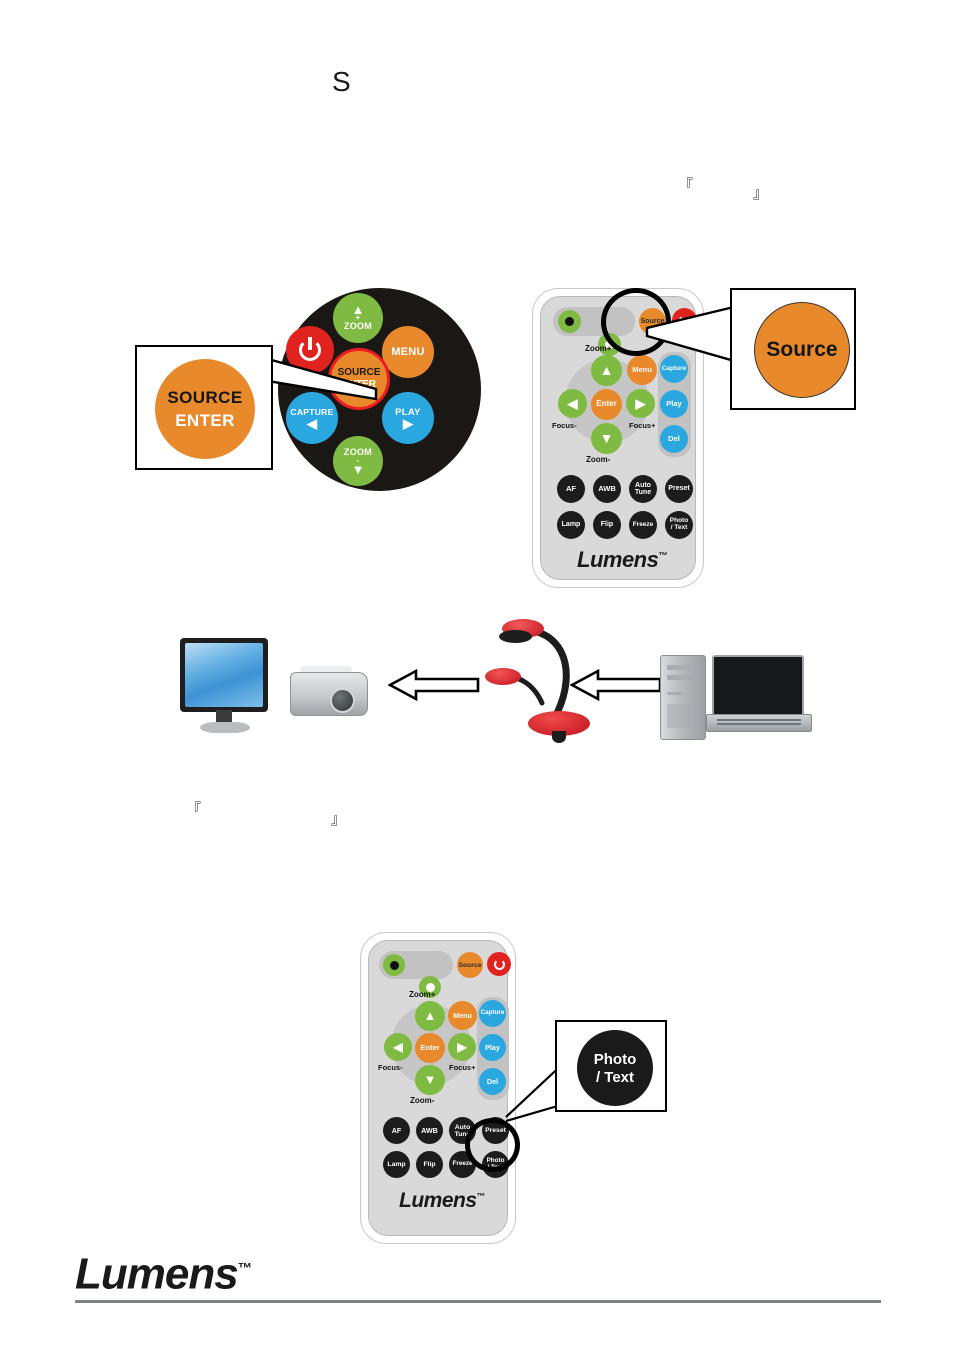 The height and width of the screenshot is (1354, 954). Describe the element at coordinates (615, 1077) in the screenshot. I see `callout-photo-line2: / Text` at that location.